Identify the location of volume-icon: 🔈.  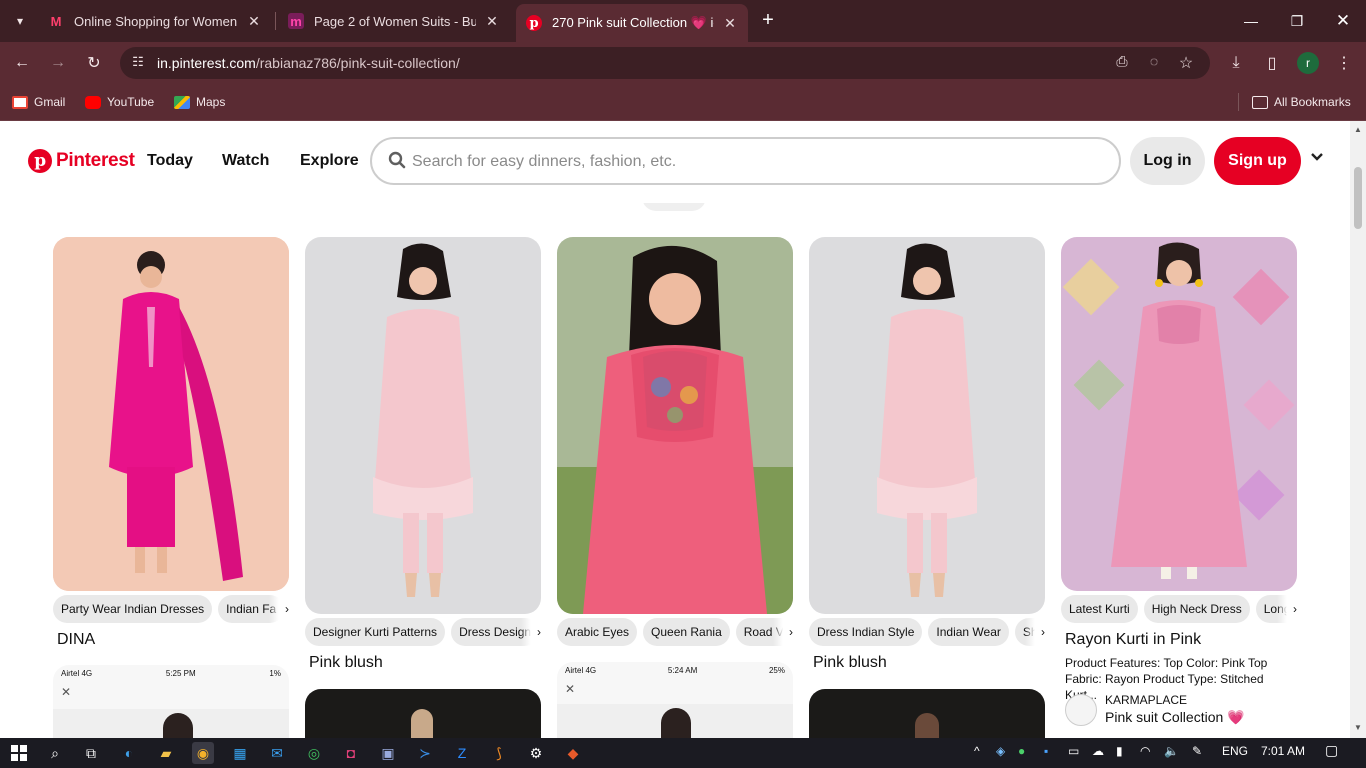
(1171, 751).